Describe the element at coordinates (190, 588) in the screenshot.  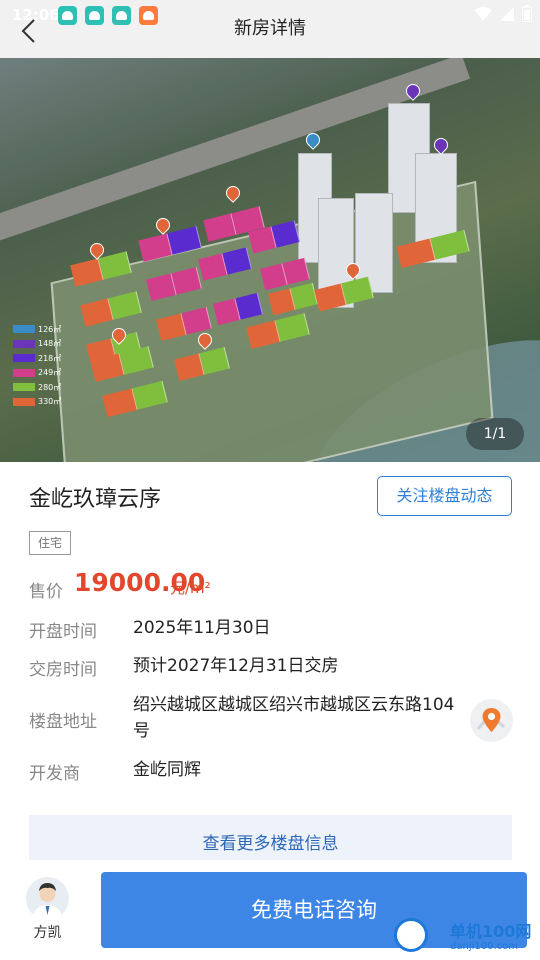
I see `price-unit: 元/m²` at that location.